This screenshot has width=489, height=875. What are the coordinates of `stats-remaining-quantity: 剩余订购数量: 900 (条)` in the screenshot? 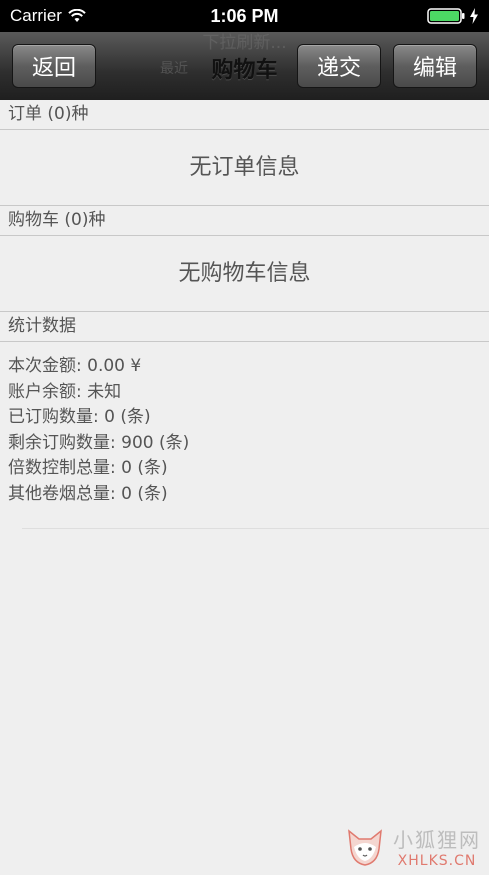 It's located at (99, 442).